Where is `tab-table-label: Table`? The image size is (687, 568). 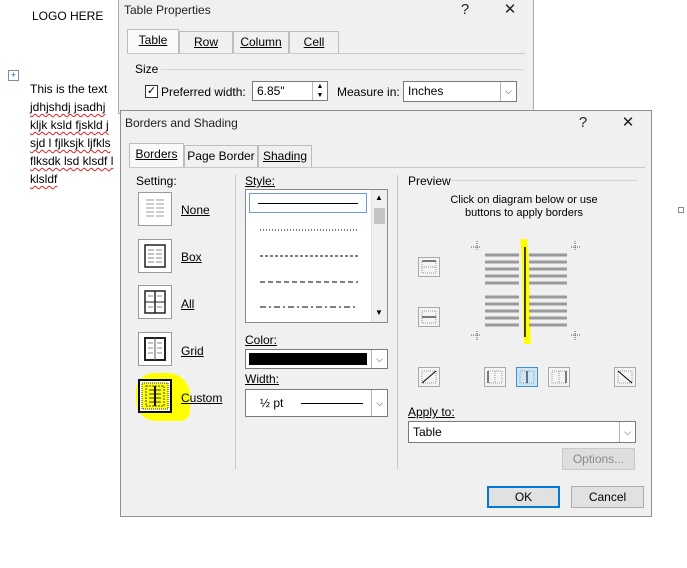 tab-table-label: Table is located at coordinates (153, 40).